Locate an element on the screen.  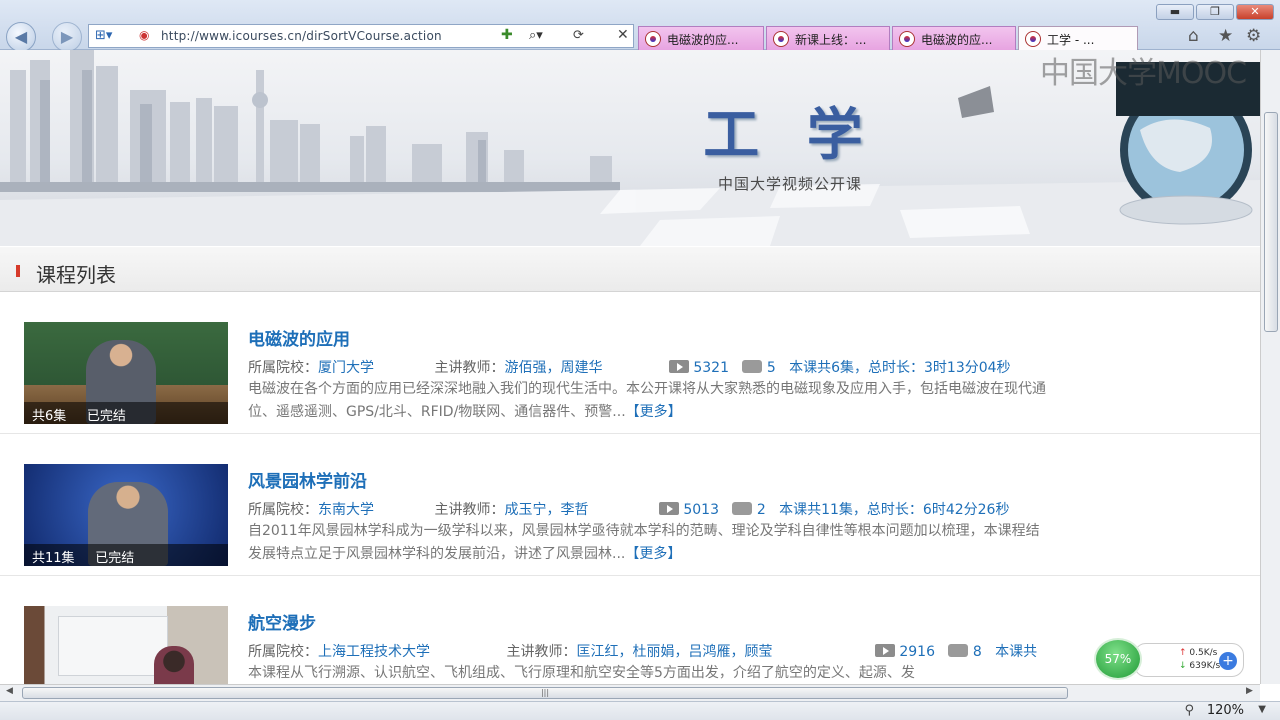
horizontal-scrollbar: ◀ ||| ▶ is located at coordinates (630, 692).